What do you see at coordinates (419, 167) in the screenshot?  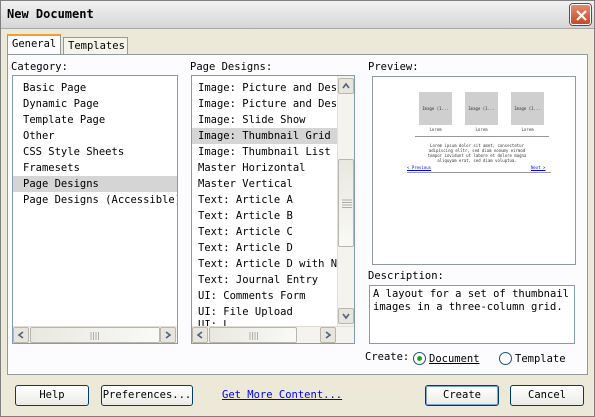 I see `preview-prev-link: < Previous` at bounding box center [419, 167].